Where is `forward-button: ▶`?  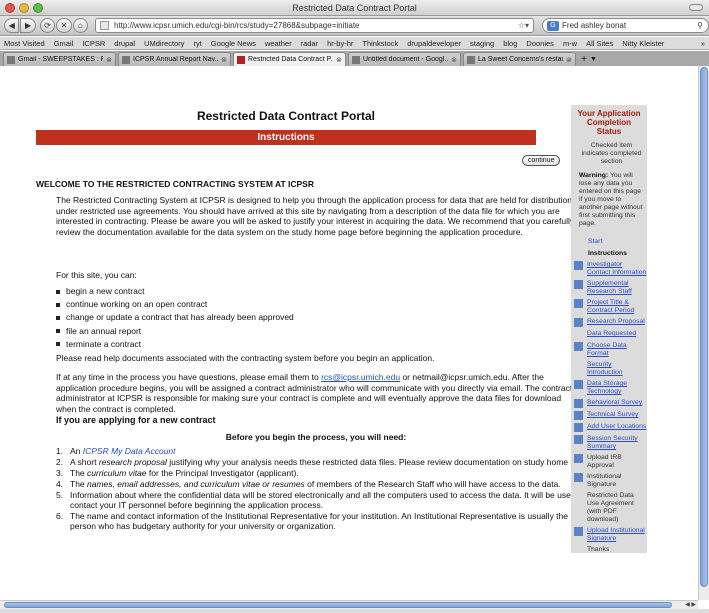 forward-button: ▶ is located at coordinates (28, 25).